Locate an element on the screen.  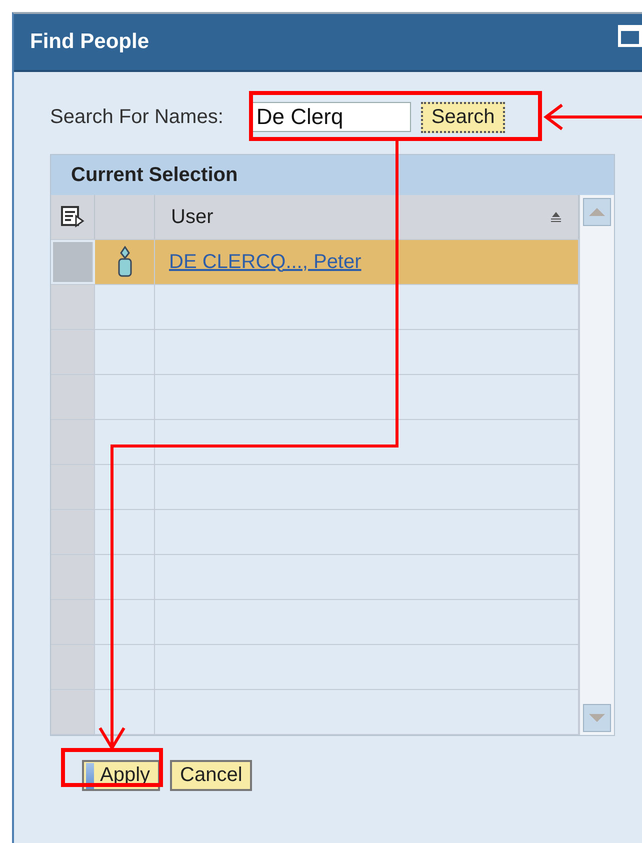
up-arrow-icon is located at coordinates (597, 212).